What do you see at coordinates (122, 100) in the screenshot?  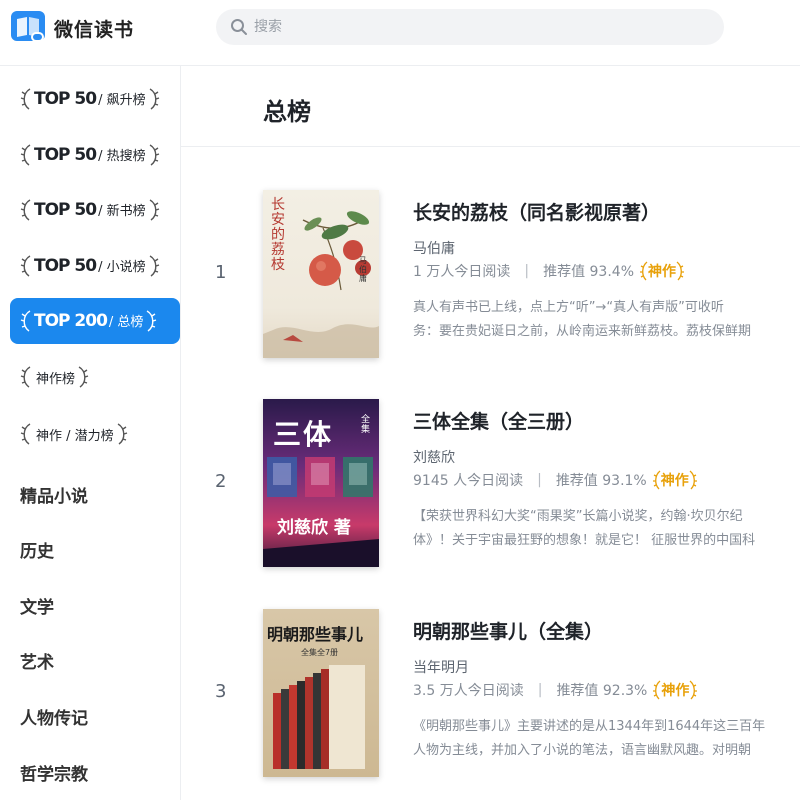 I see `rank-sub-label: / 飙升榜` at bounding box center [122, 100].